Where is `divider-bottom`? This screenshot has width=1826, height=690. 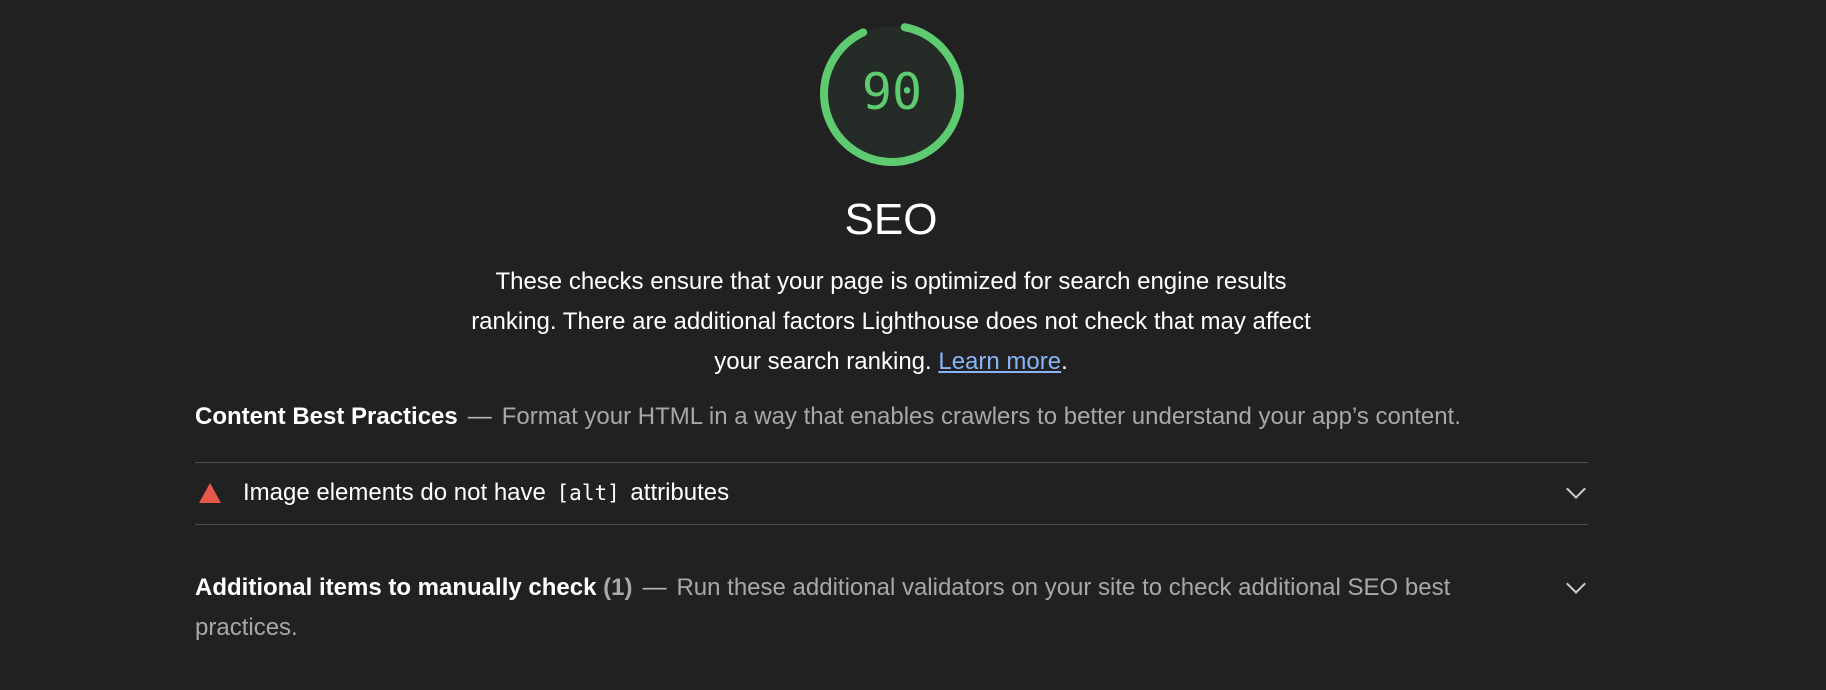
divider-bottom is located at coordinates (891, 524).